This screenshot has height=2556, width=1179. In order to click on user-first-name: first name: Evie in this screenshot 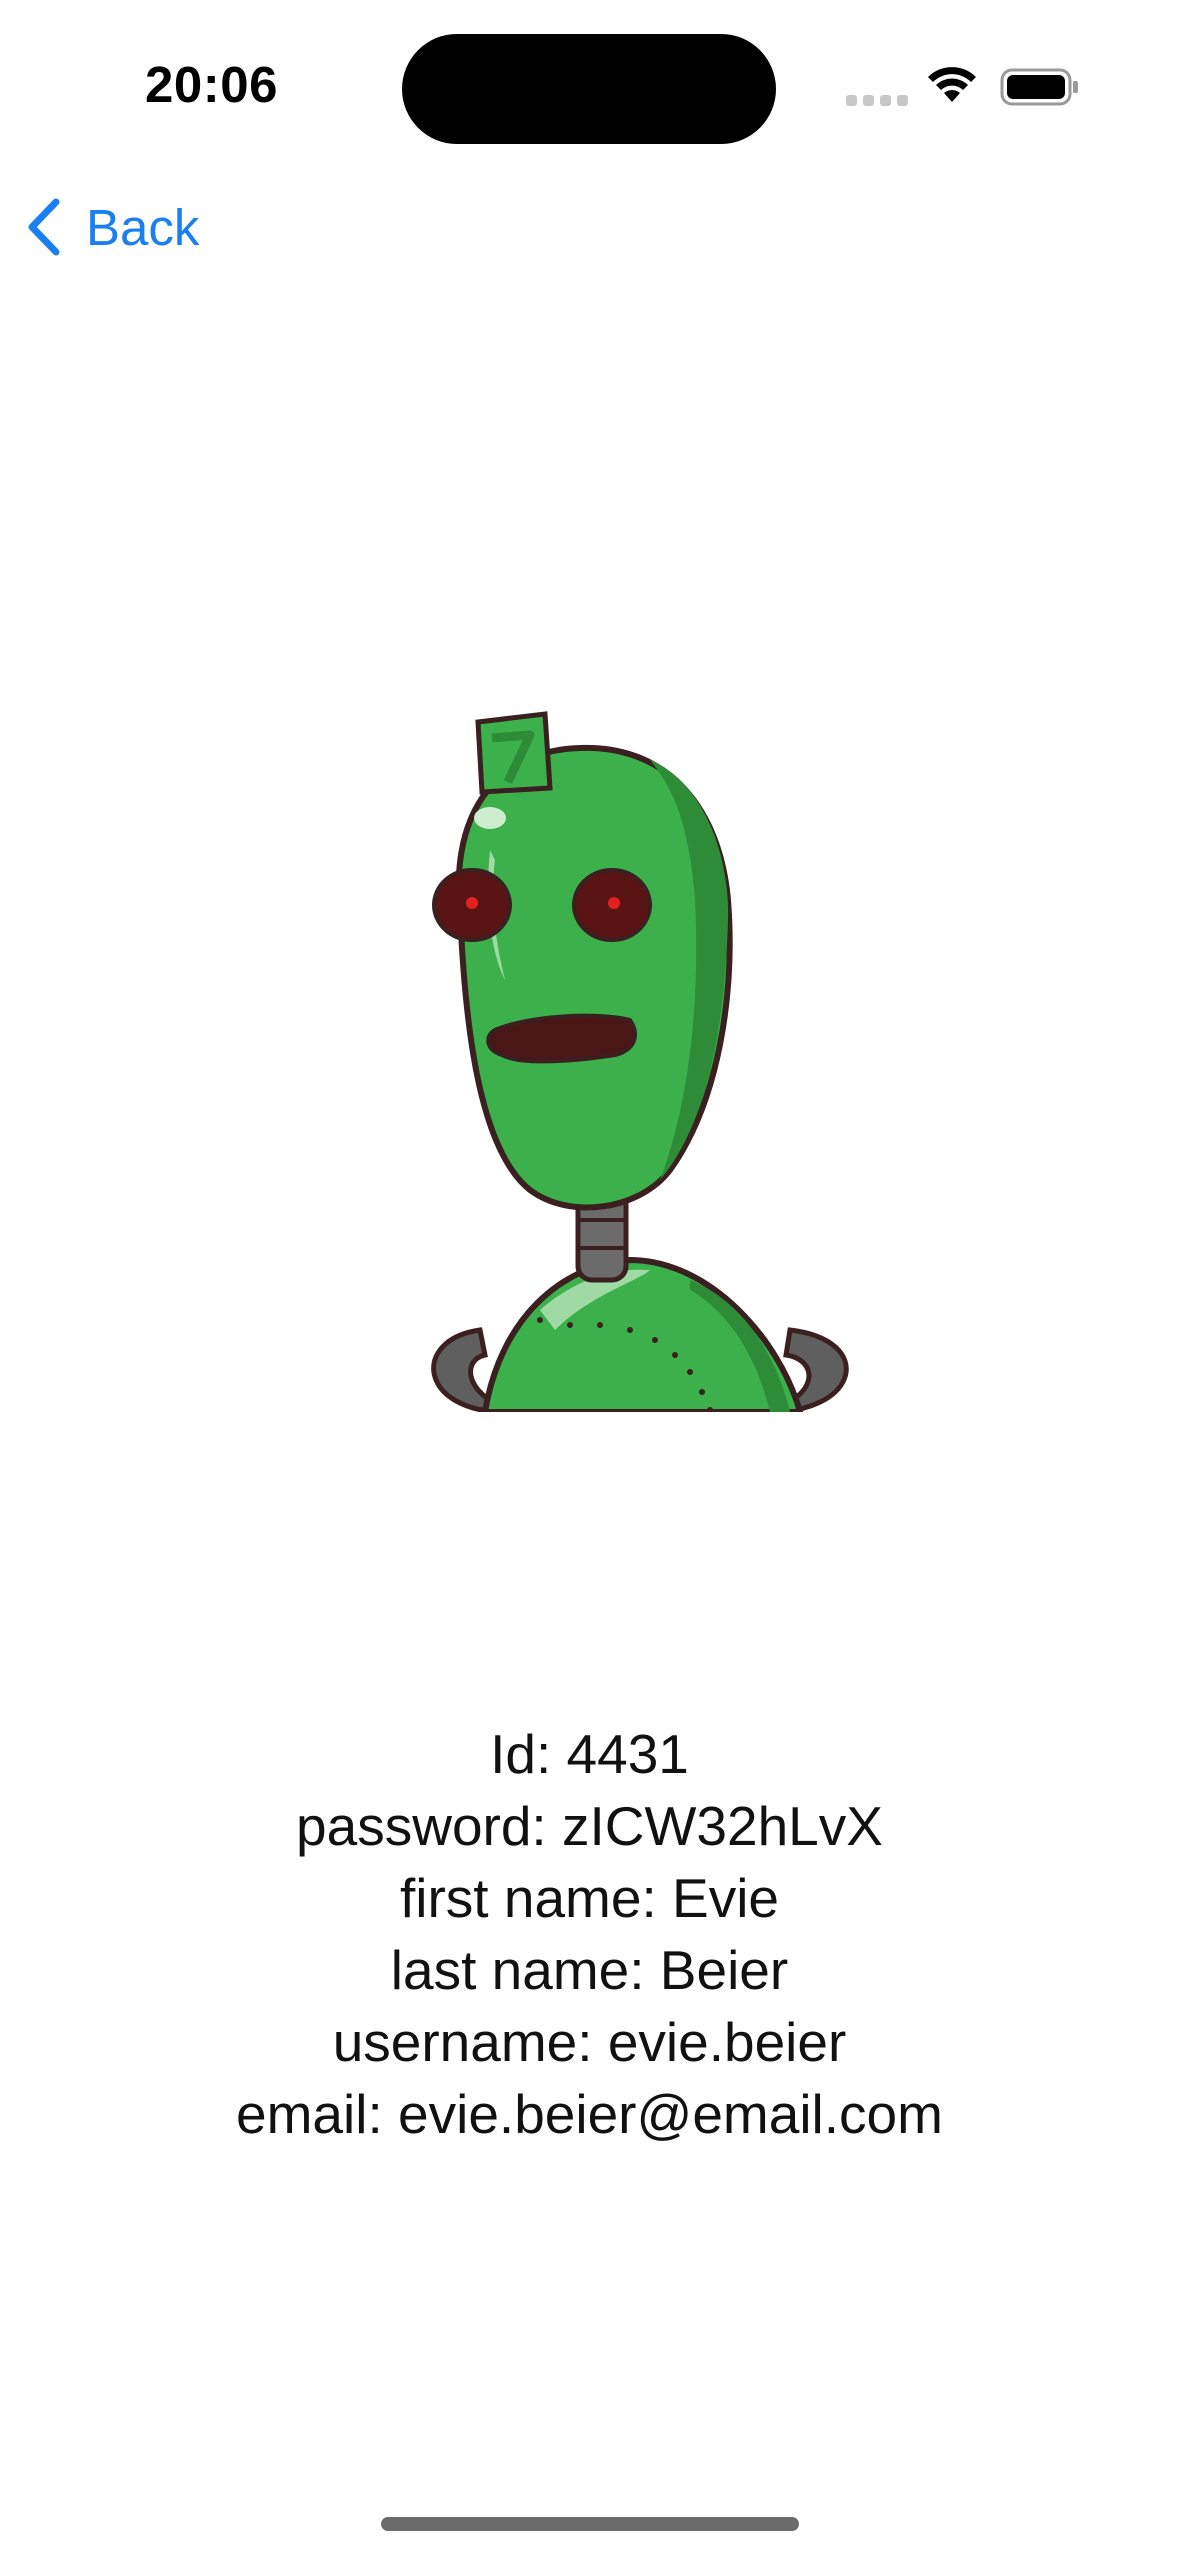, I will do `click(589, 1898)`.